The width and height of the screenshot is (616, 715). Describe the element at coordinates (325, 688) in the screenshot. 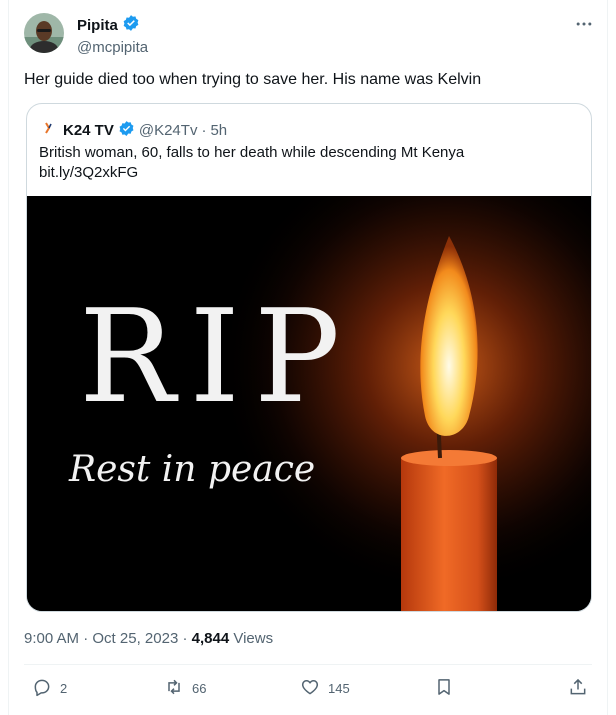

I see `like-button: 145` at that location.